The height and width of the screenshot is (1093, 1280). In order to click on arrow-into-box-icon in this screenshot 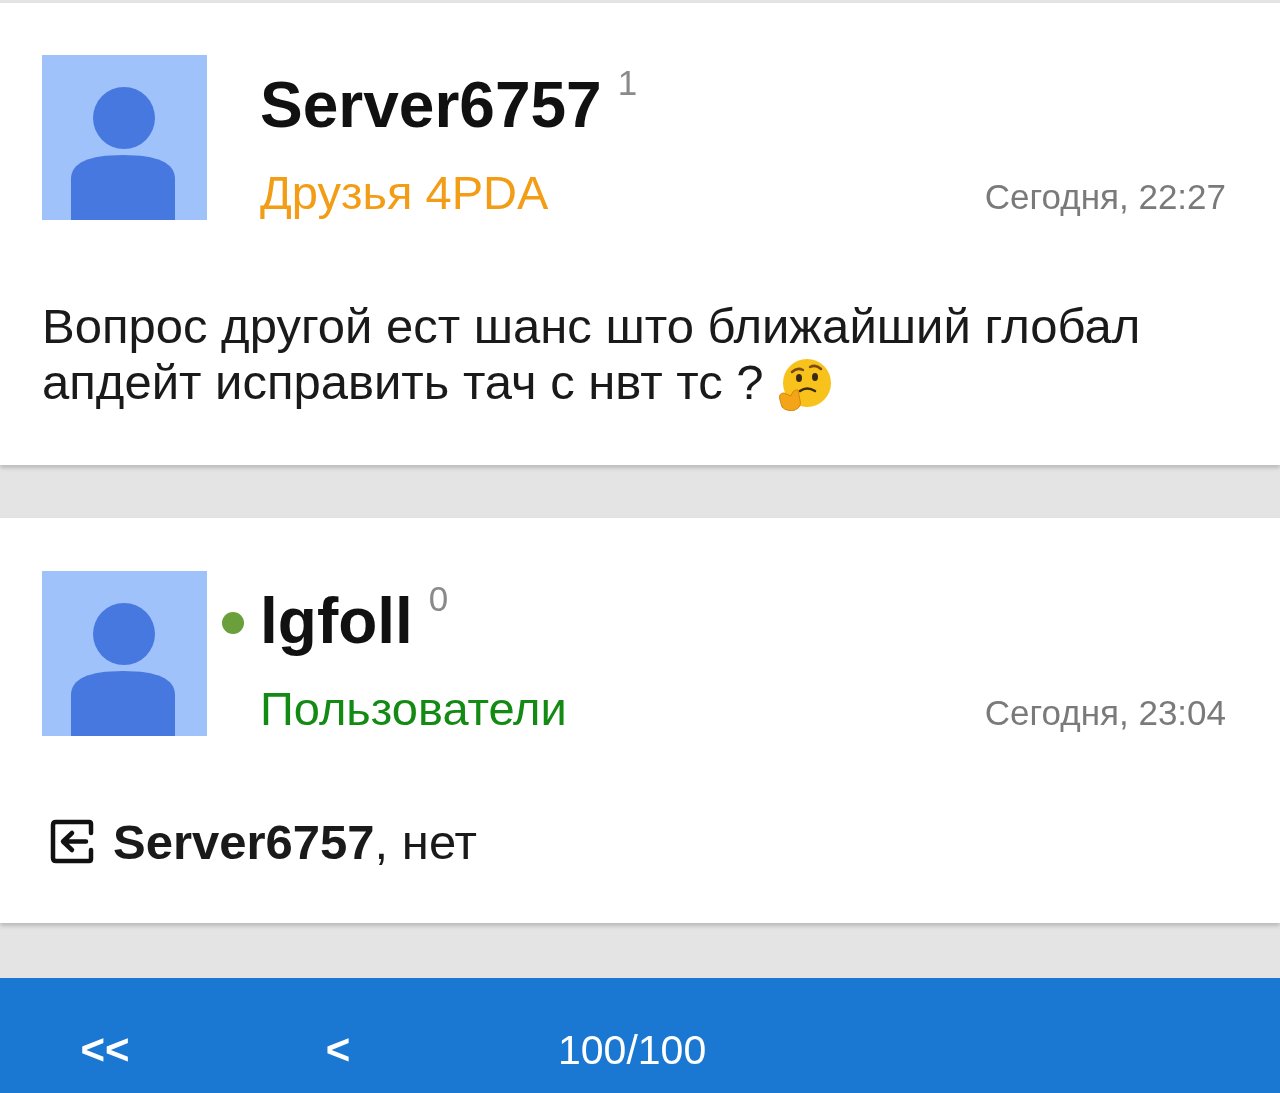, I will do `click(72, 841)`.